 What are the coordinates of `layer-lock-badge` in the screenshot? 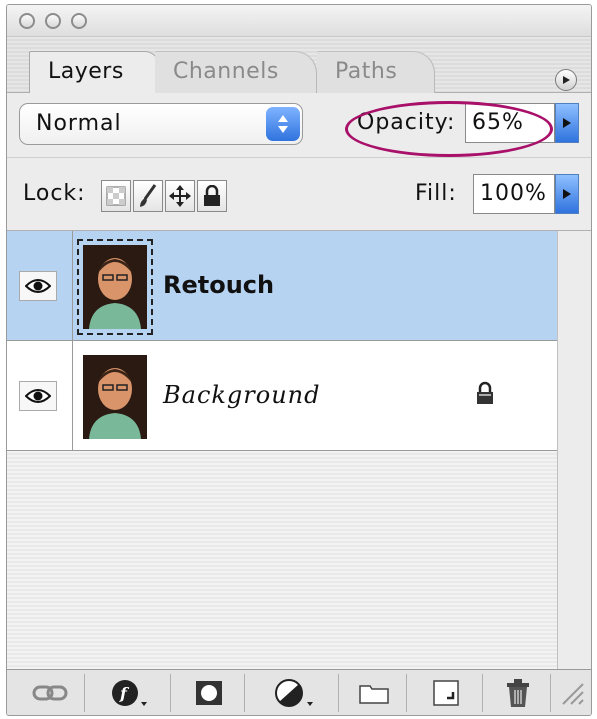 It's located at (485, 395).